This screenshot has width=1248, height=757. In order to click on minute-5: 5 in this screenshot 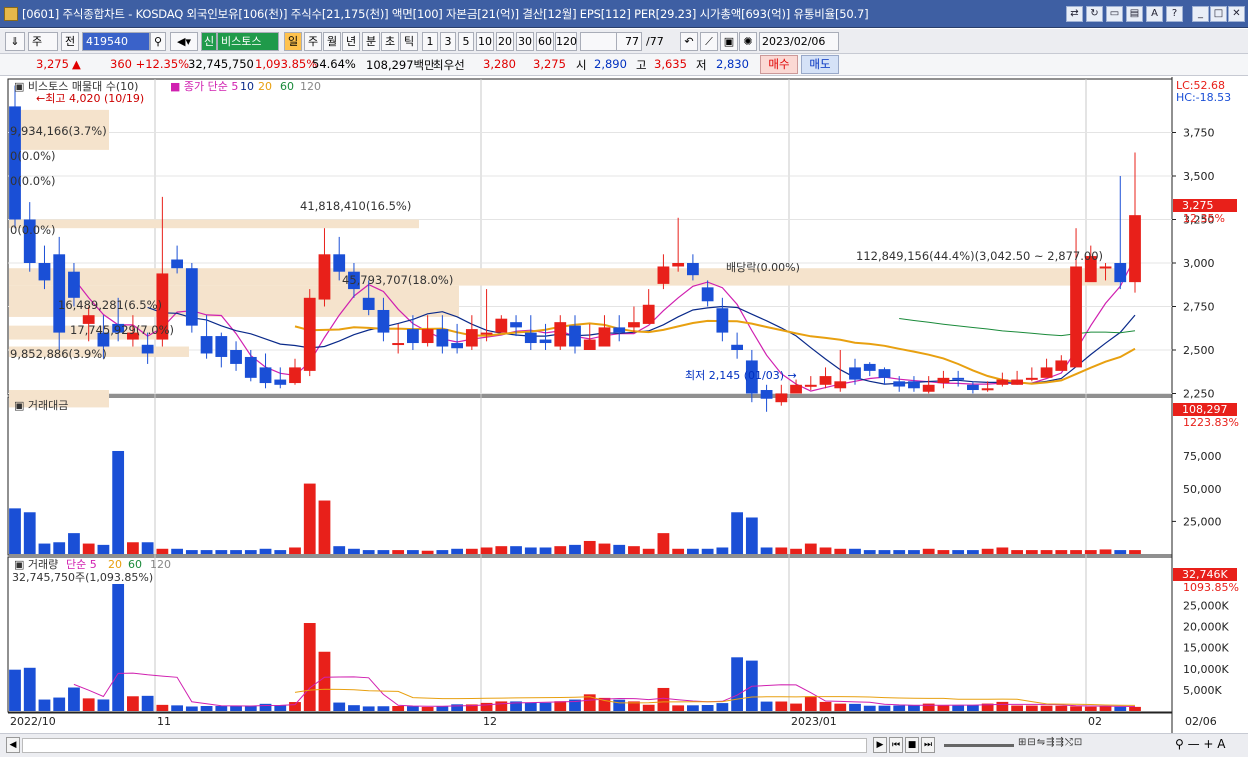, I will do `click(466, 41)`.